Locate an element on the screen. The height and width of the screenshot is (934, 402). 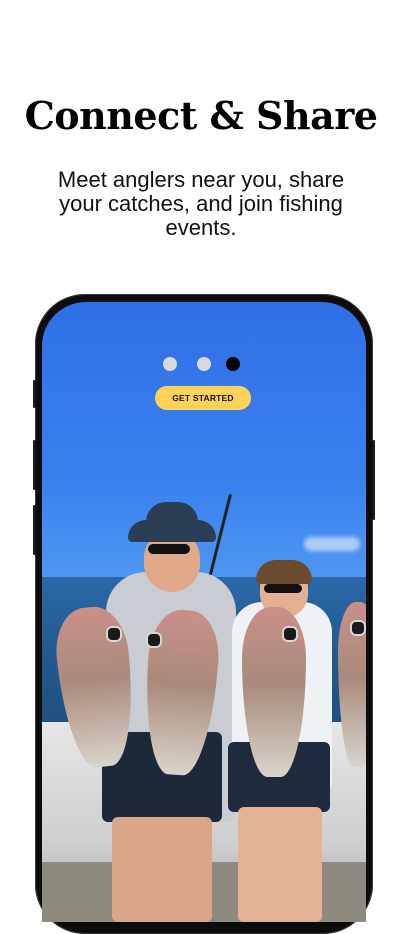
angler-woman-hair is located at coordinates (284, 572).